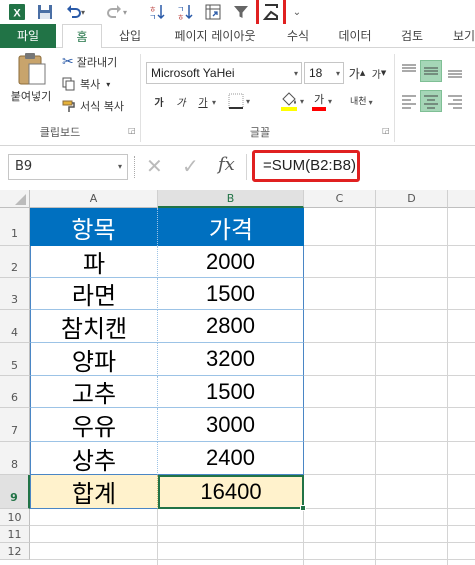 Image resolution: width=475 pixels, height=565 pixels. Describe the element at coordinates (181, 101) in the screenshot. I see `italic-button: 가` at that location.